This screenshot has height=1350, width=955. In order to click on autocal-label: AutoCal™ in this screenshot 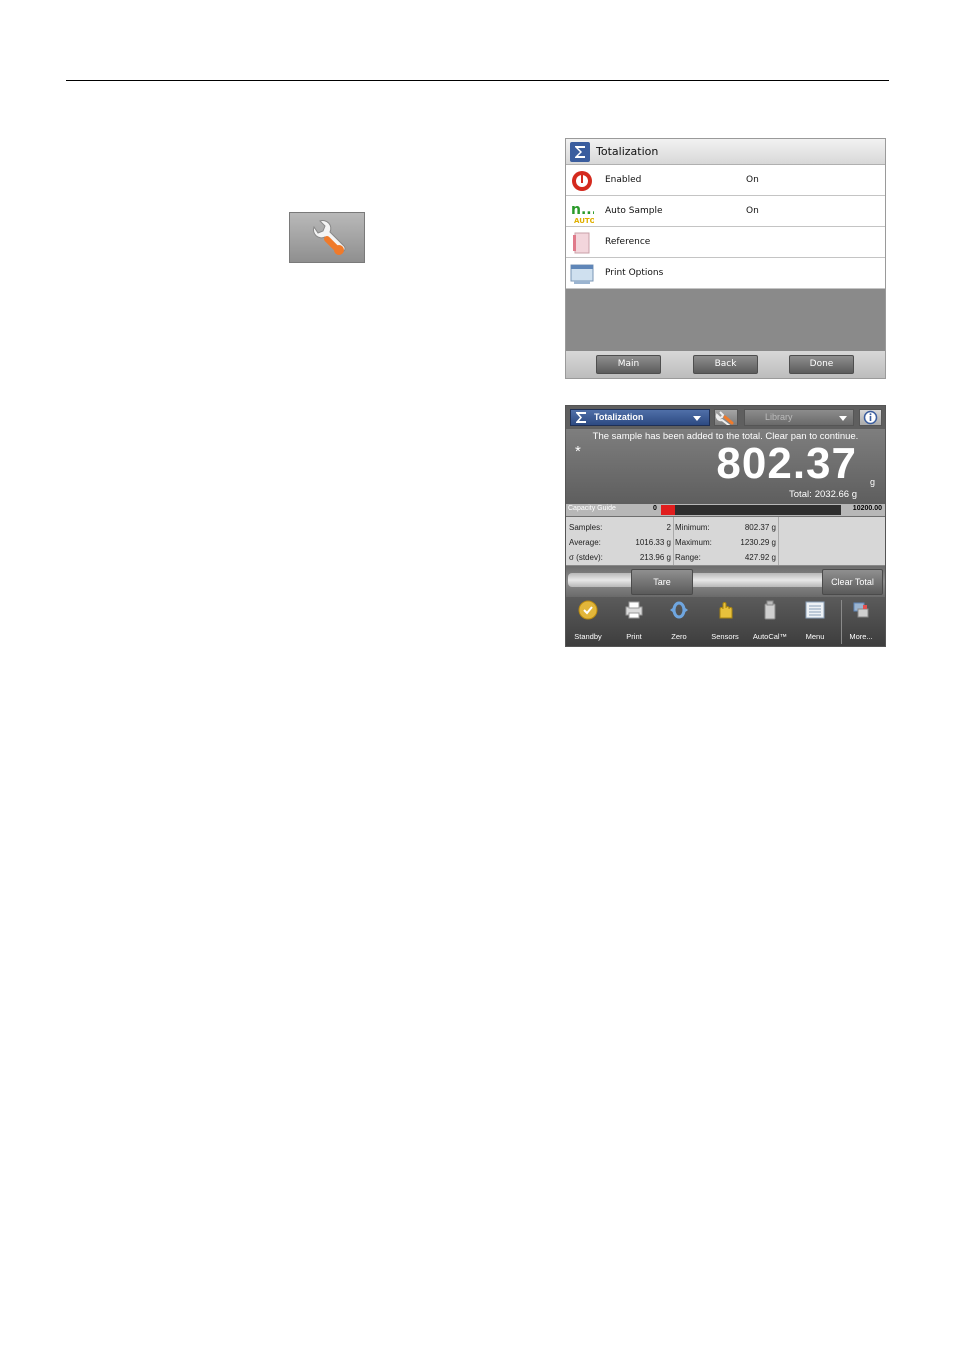, I will do `click(770, 636)`.